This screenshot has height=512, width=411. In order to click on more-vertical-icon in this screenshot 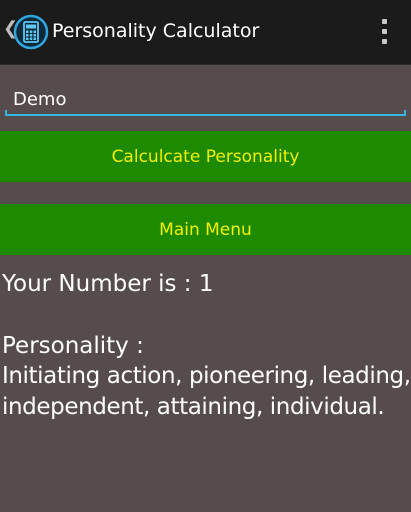, I will do `click(384, 32)`.